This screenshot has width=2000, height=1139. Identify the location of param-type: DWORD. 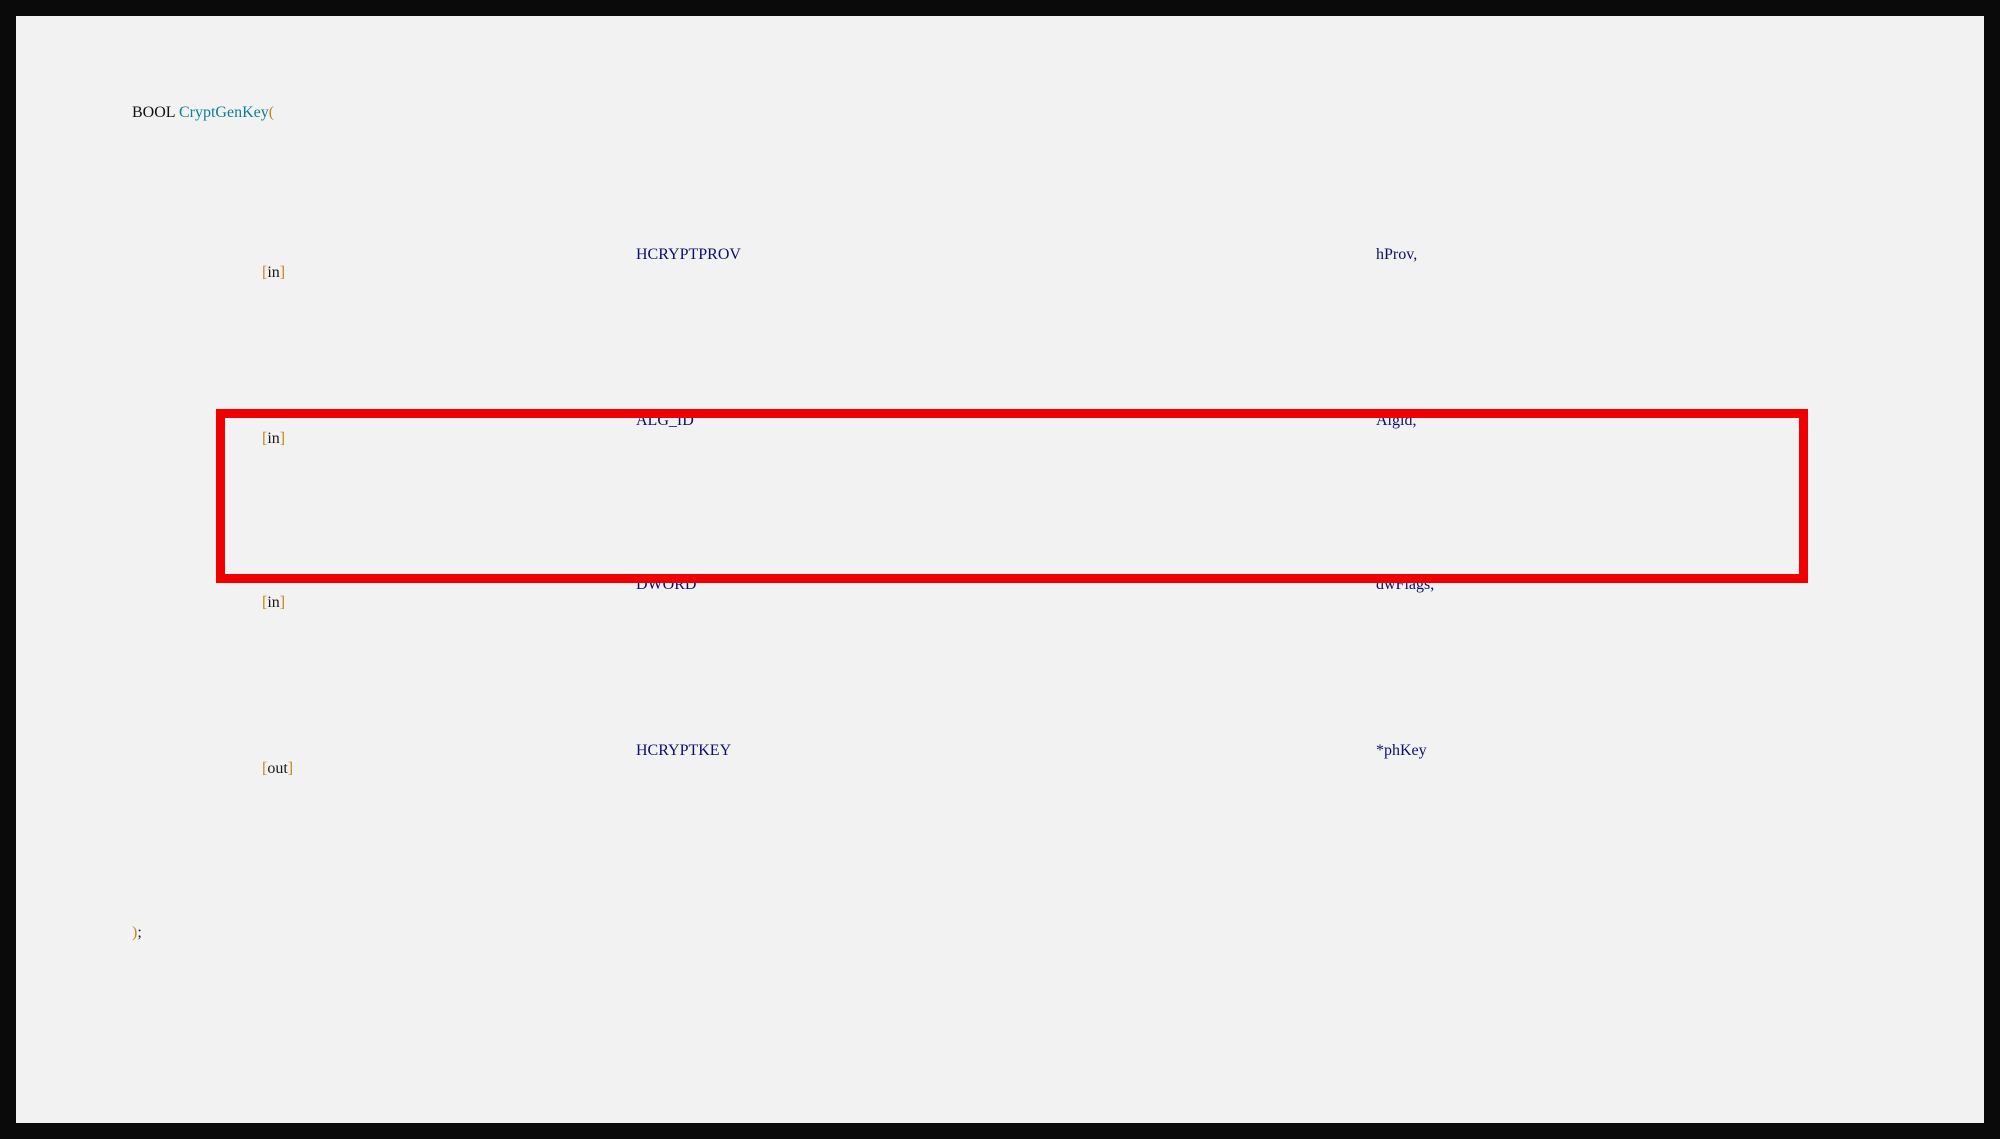
(666, 584).